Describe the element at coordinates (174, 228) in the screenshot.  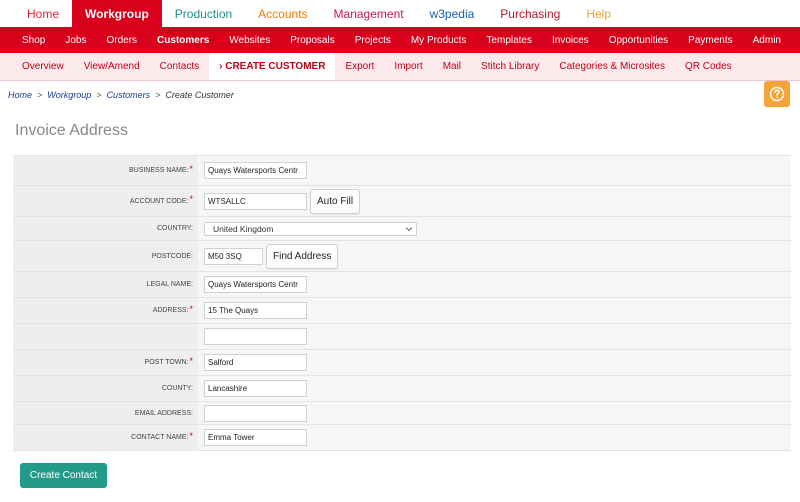
I see `country-label-text: COUNTRY:` at that location.